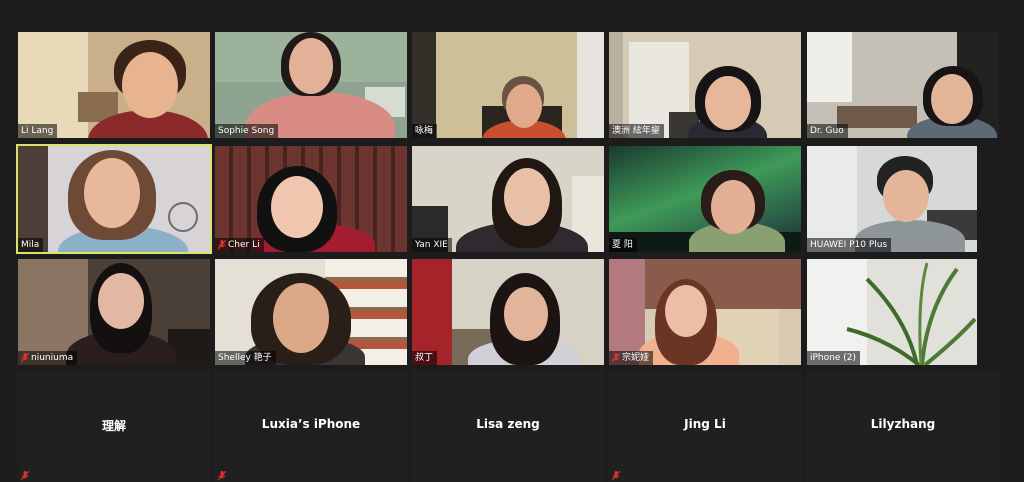  I want to click on participant-name-tag: 夏 阳, so click(623, 245).